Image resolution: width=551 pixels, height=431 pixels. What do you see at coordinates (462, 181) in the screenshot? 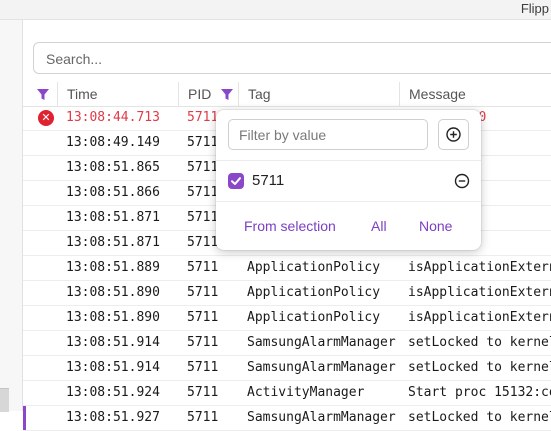
I see `minus-circle-icon` at bounding box center [462, 181].